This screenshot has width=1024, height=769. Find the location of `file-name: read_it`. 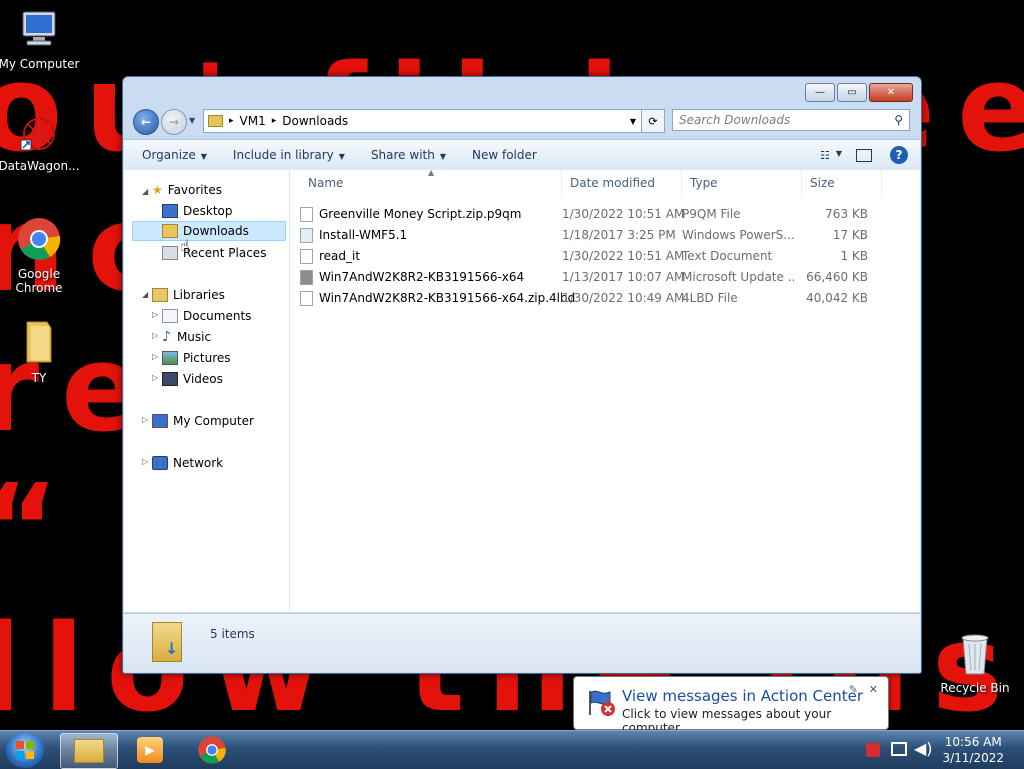

file-name: read_it is located at coordinates (340, 256).